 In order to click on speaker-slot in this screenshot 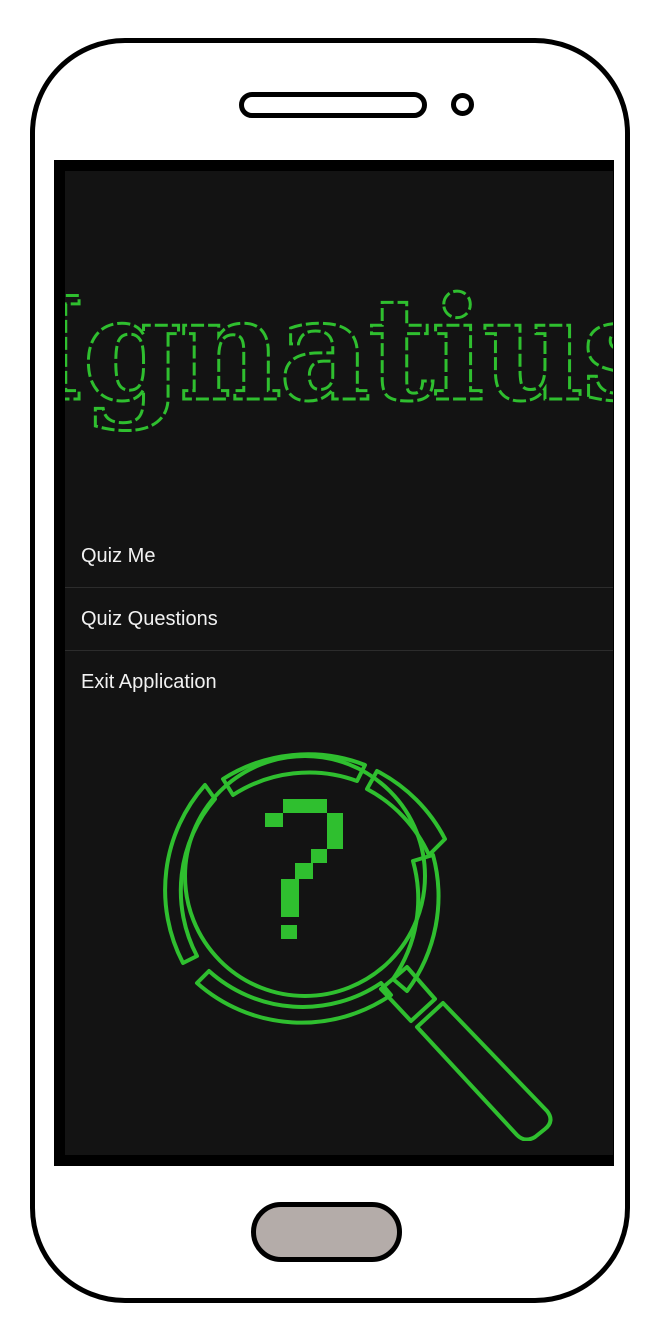, I will do `click(333, 105)`.